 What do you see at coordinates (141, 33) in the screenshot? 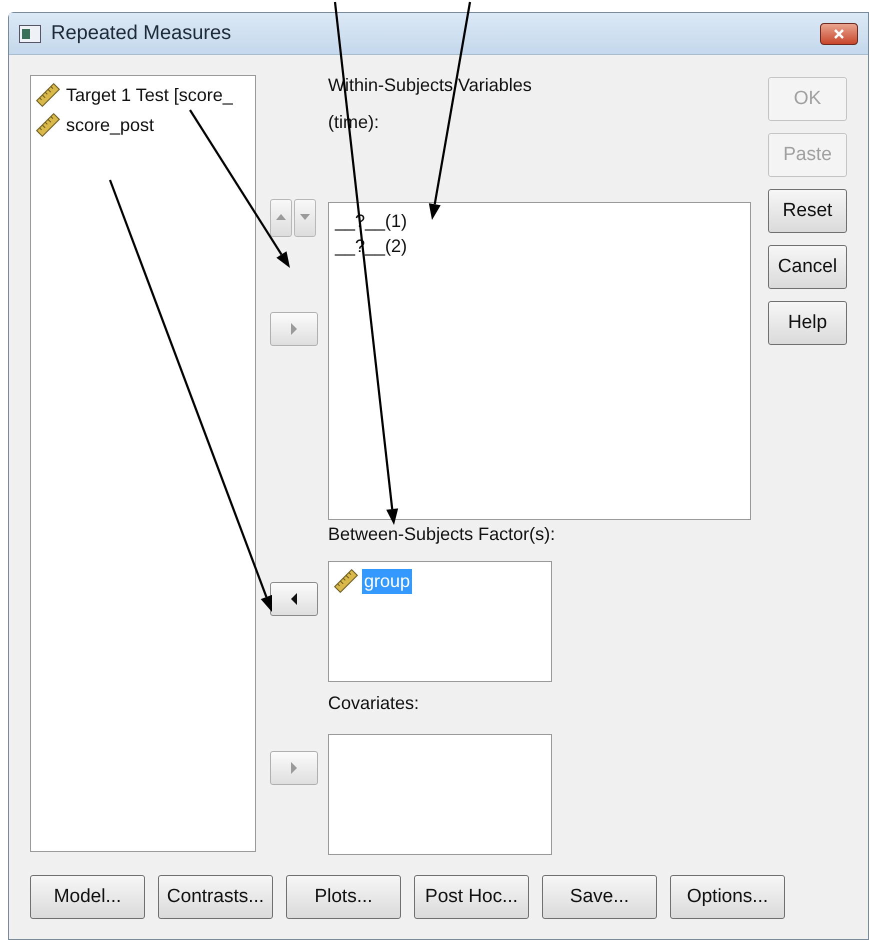
I see `window-title: Repeated Measures` at bounding box center [141, 33].